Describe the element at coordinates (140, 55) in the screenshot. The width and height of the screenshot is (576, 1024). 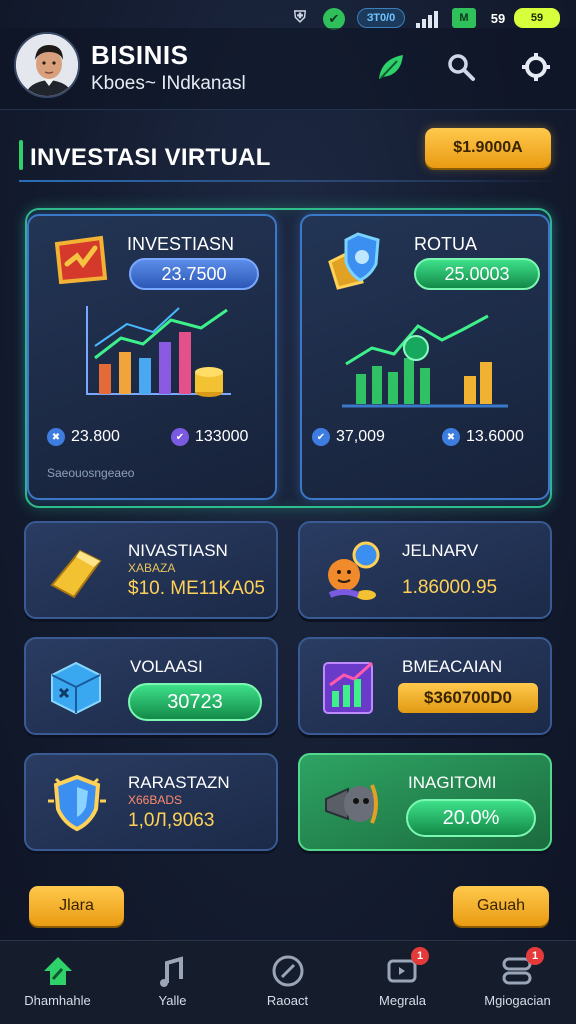
I see `app-title: BISINIS` at that location.